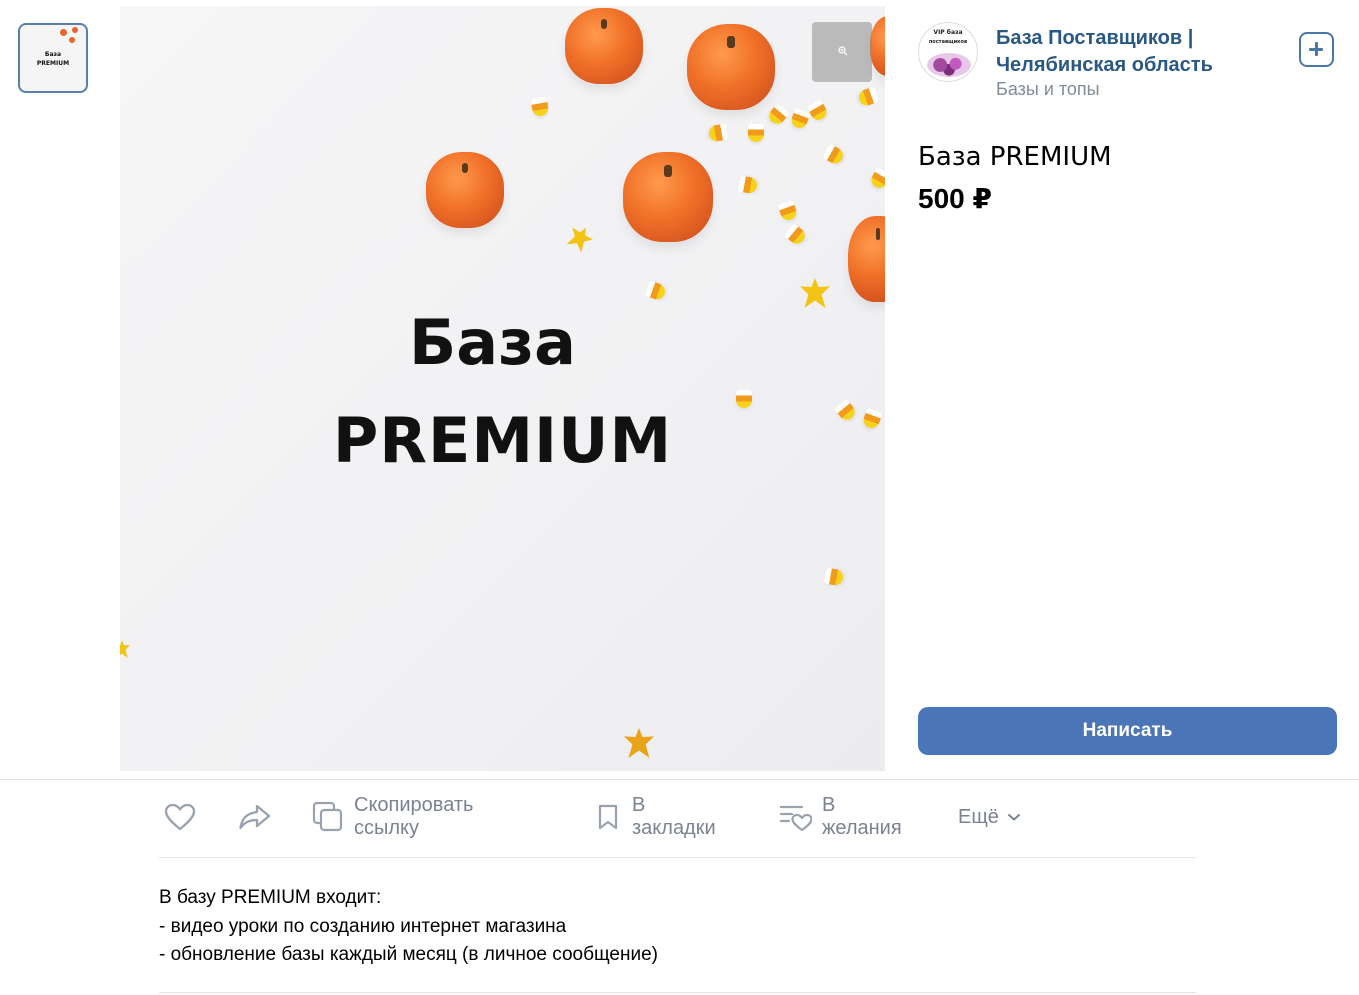 The height and width of the screenshot is (995, 1359). I want to click on thumbnail-text-line1: База, so click(53, 54).